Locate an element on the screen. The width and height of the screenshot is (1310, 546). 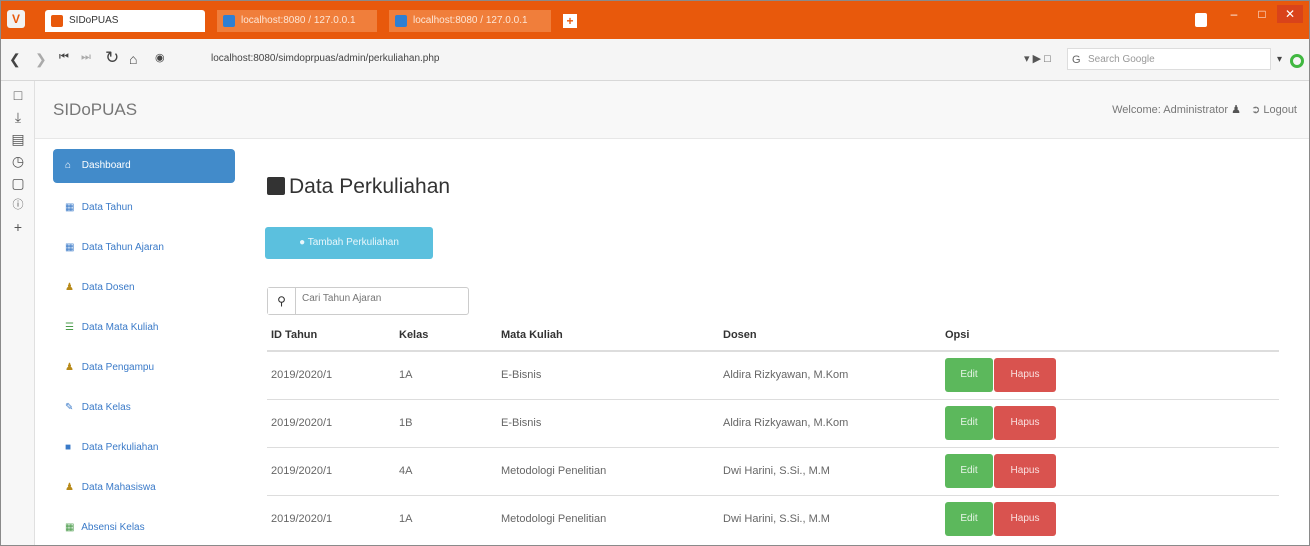
sidebar-item-data-kelas: ✎ Data Kelas is located at coordinates (144, 408).